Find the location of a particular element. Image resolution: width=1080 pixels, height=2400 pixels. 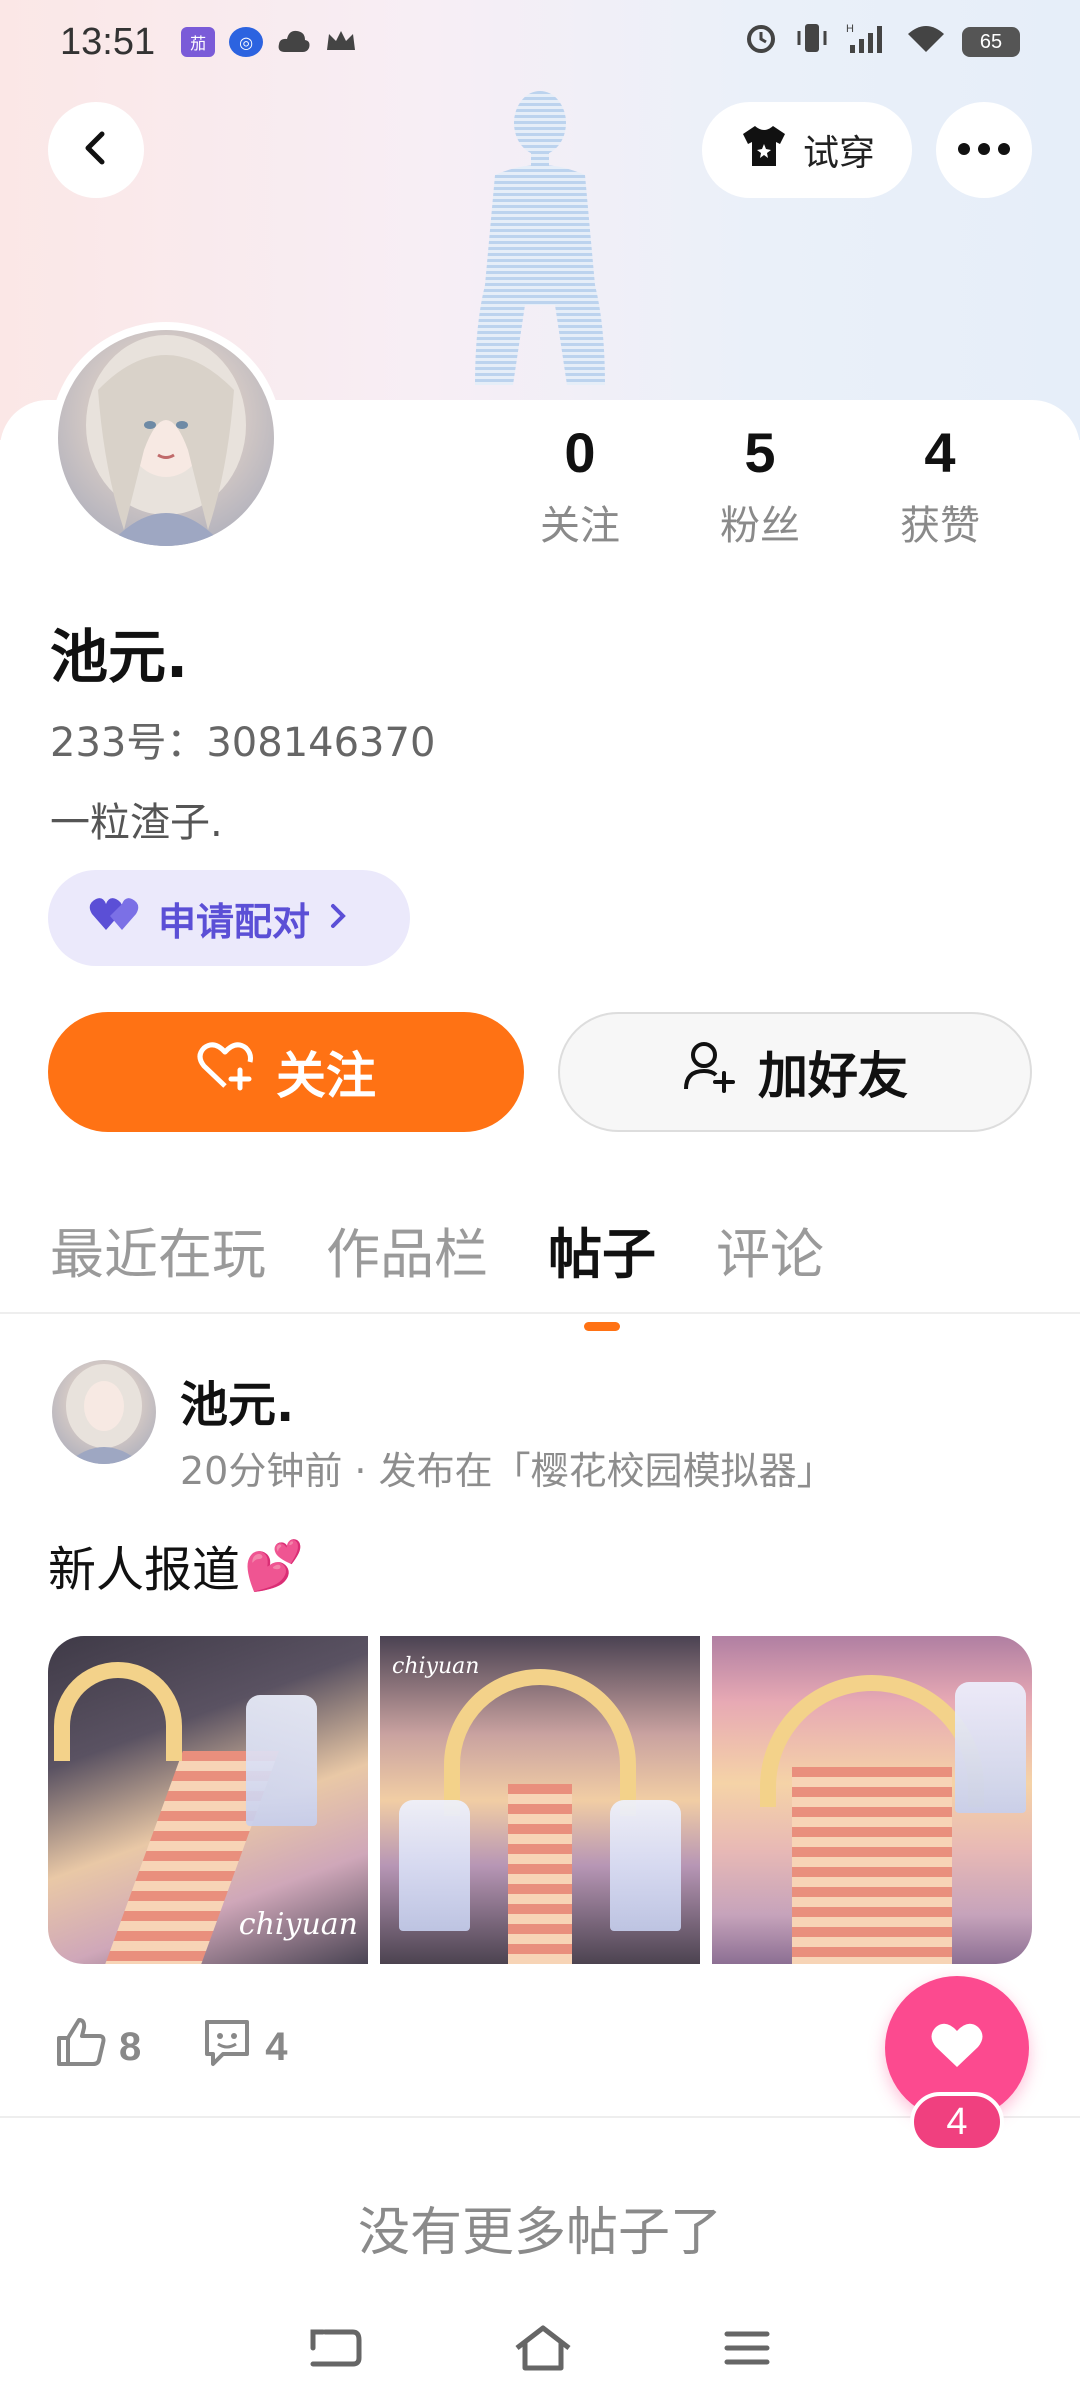

heart-plus-icon is located at coordinates (225, 1072).